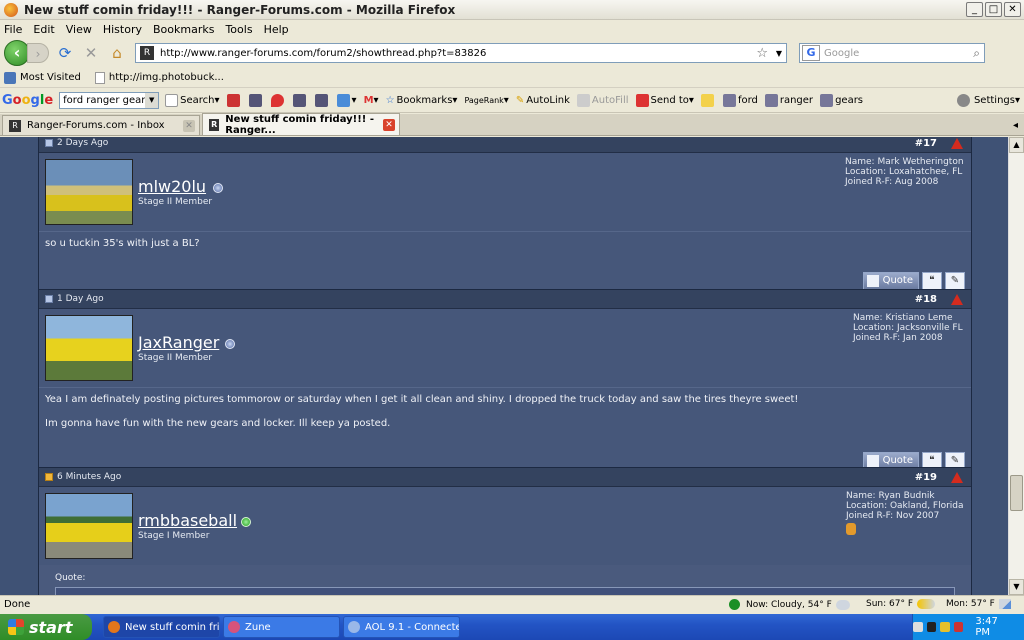  Describe the element at coordinates (322, 100) in the screenshot. I see `zoom-out-button` at that location.